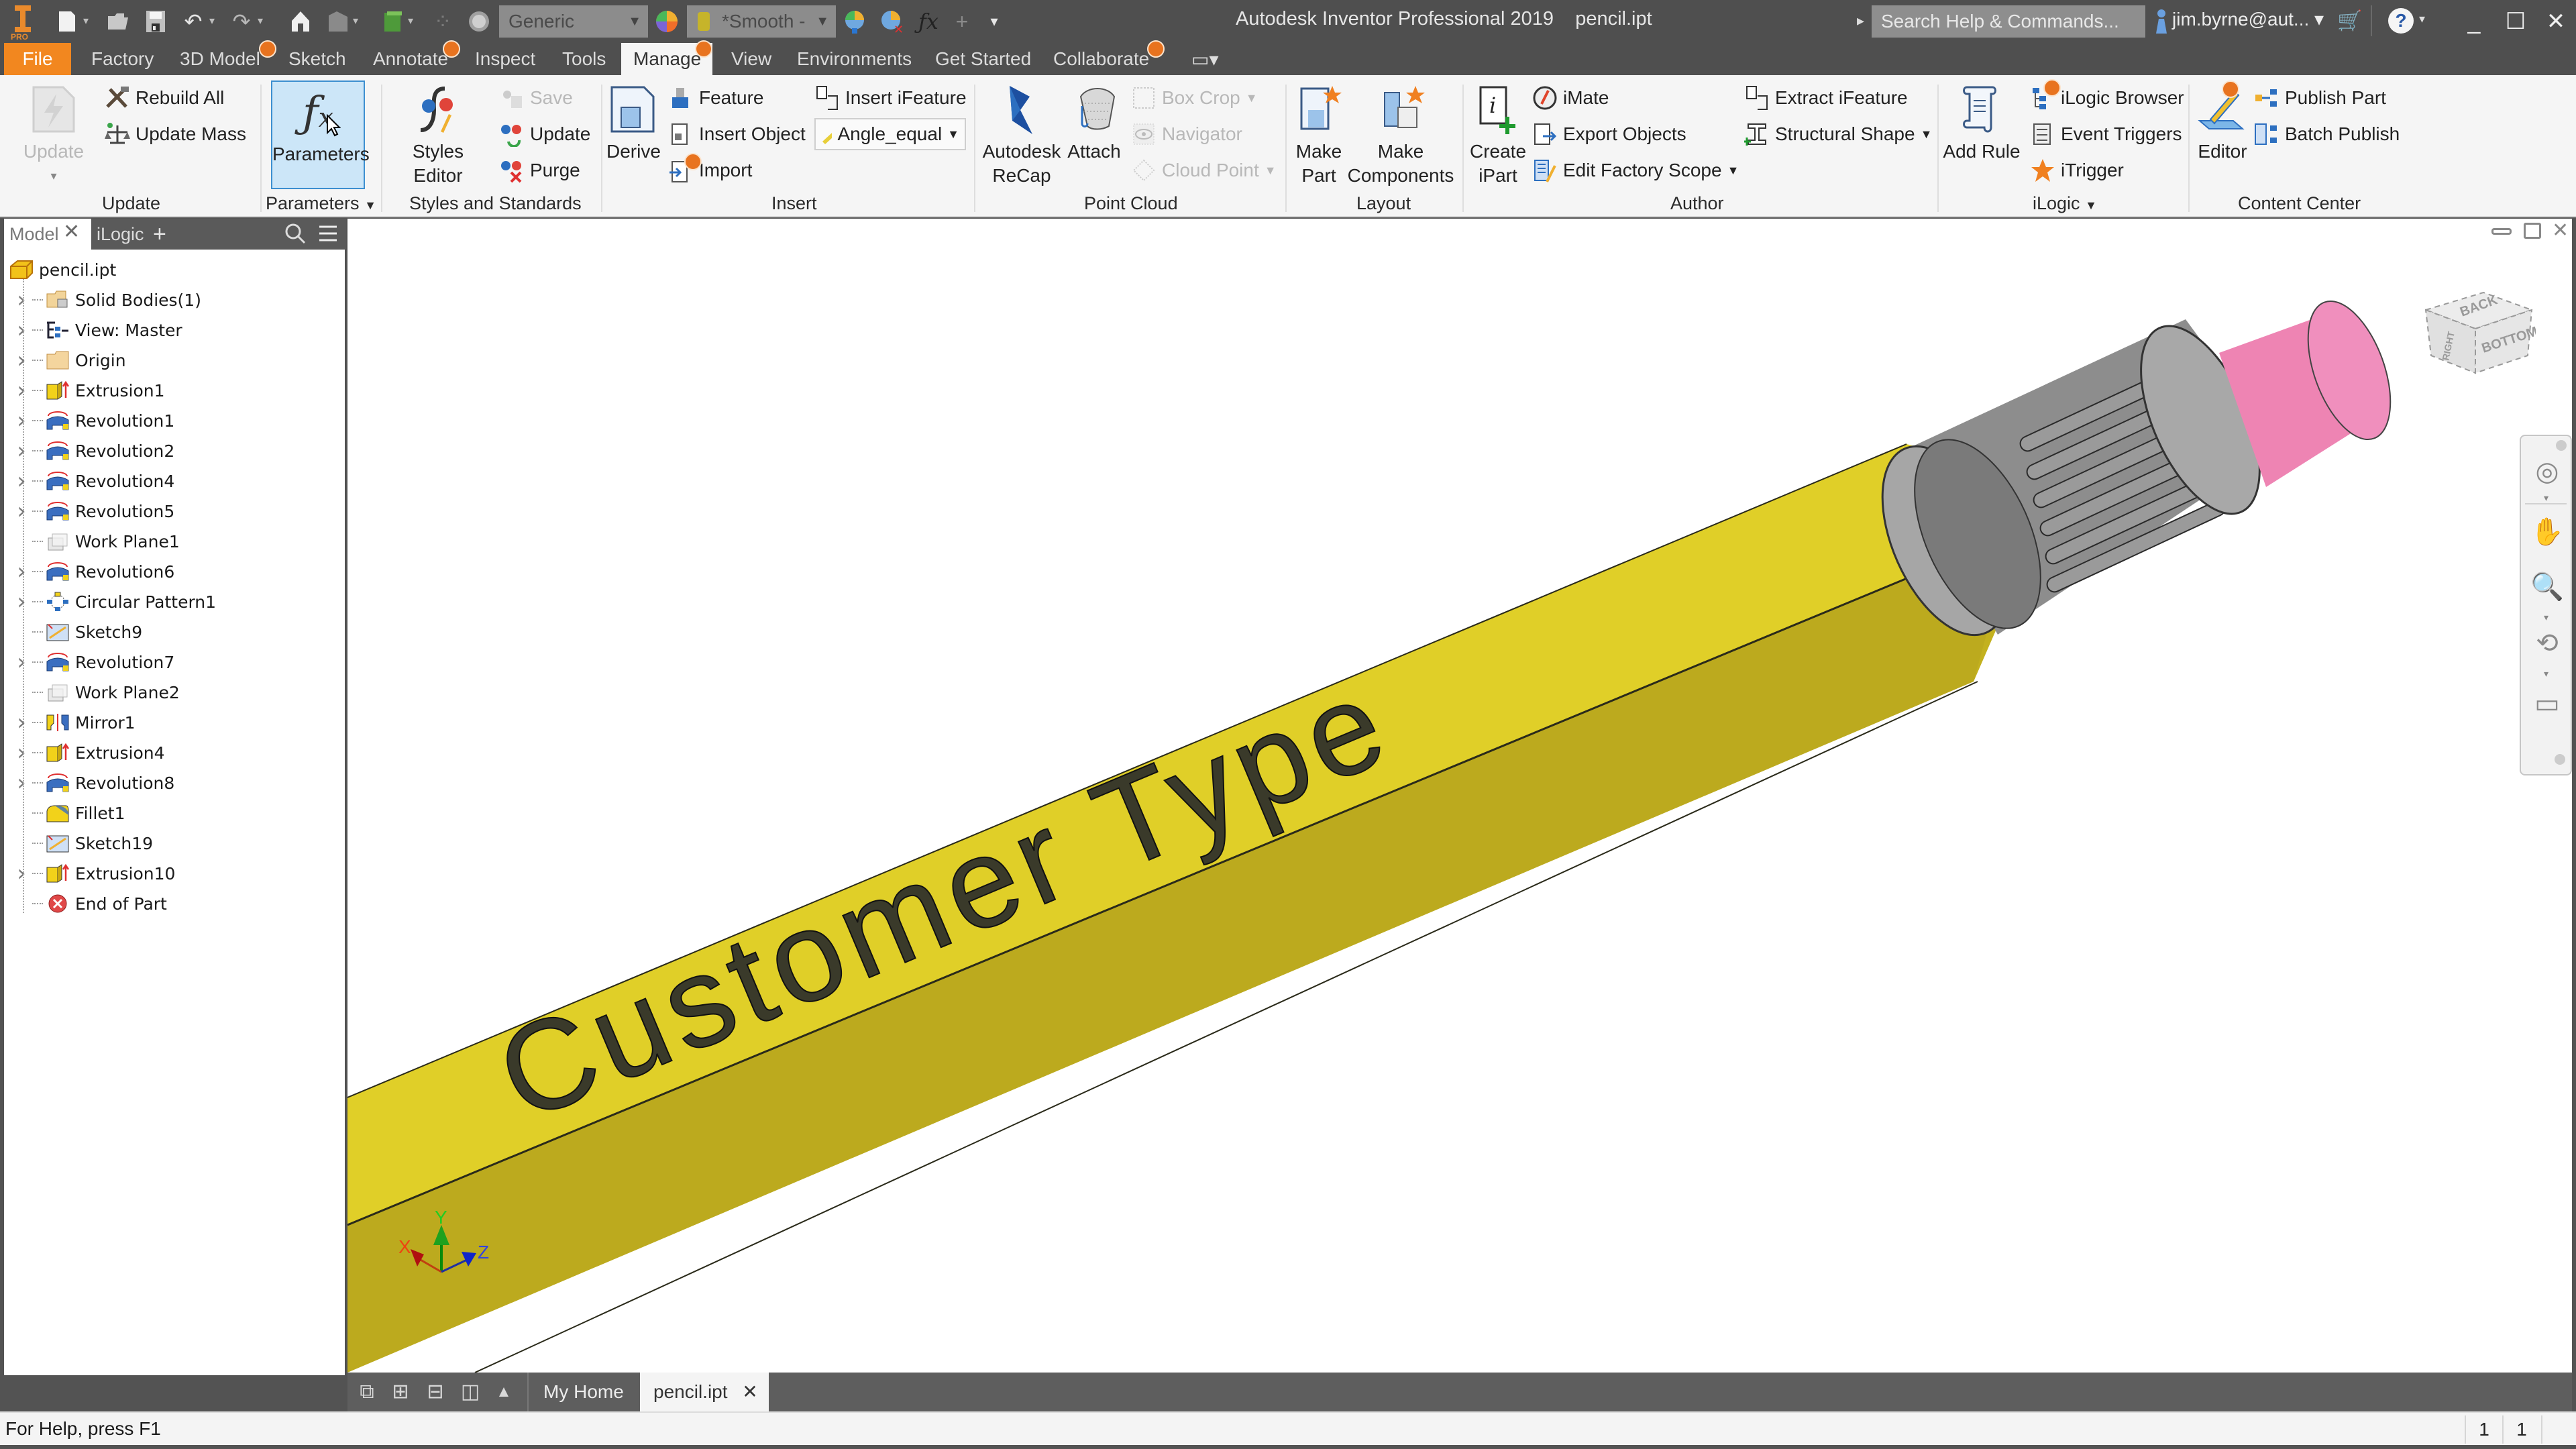 This screenshot has height=1449, width=2576. Describe the element at coordinates (539, 170) in the screenshot. I see `styles-purge-button: Purge` at that location.